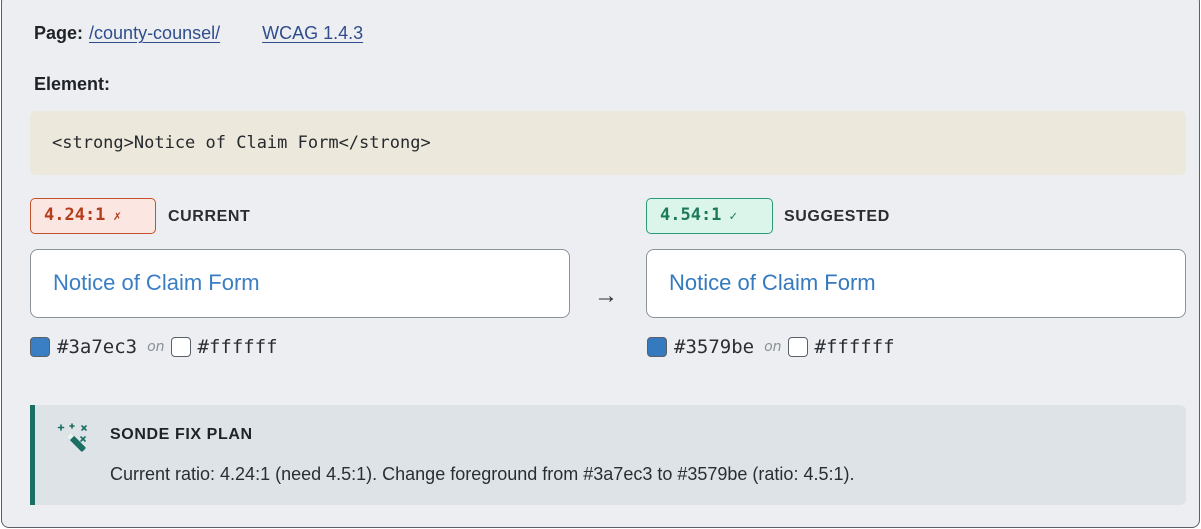 This screenshot has width=1201, height=529. What do you see at coordinates (312, 33) in the screenshot?
I see `wcag-criterion-link: WCAG 1.4.3` at bounding box center [312, 33].